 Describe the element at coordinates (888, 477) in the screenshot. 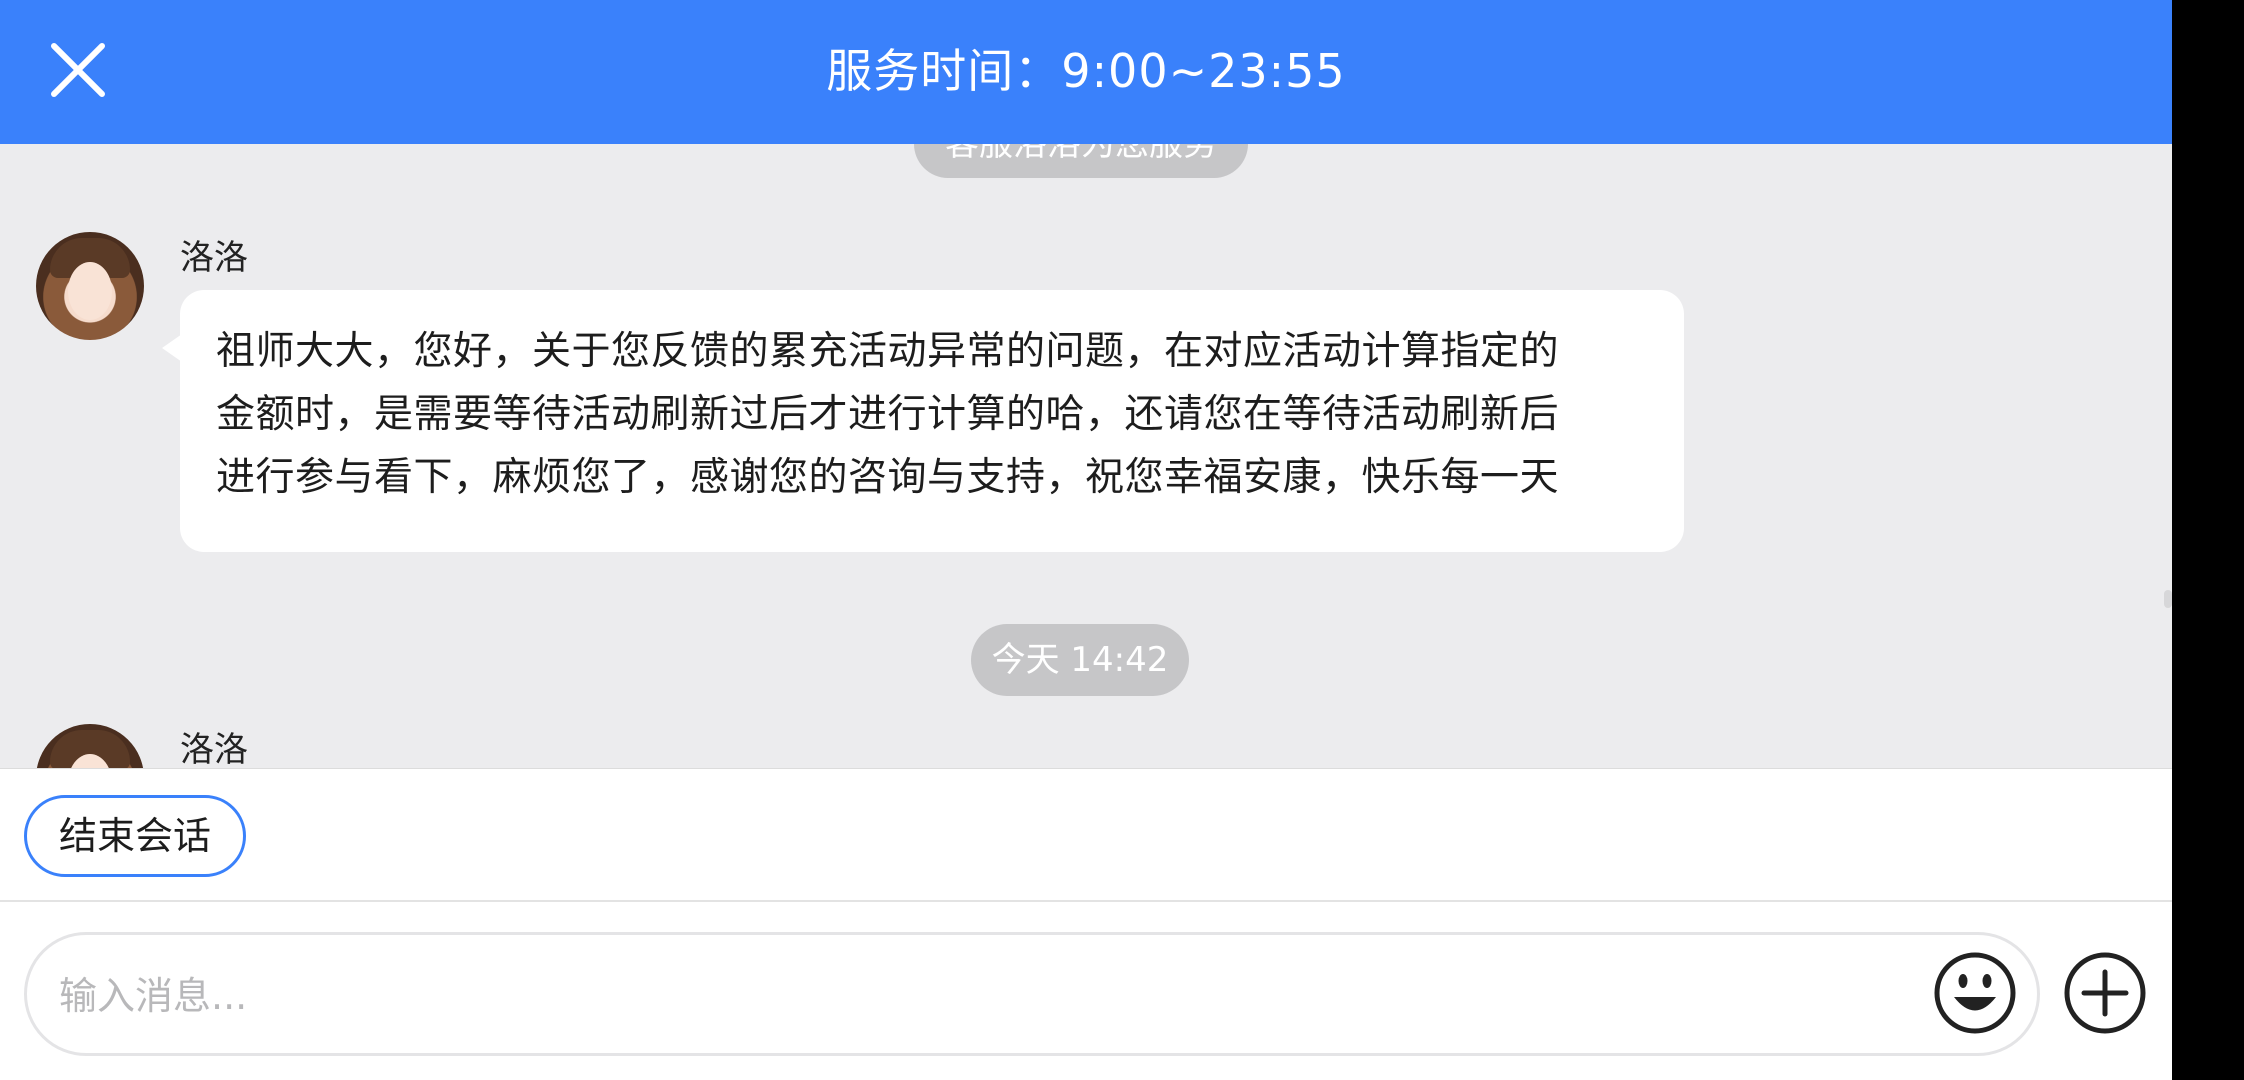

I see `message-line: 进行参与看下，麻烦您了，感谢您的咨询与支持，祝您幸福安康，快乐每一天` at that location.